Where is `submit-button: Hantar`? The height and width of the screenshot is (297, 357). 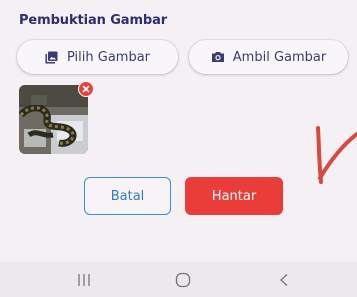
submit-button: Hantar is located at coordinates (234, 196).